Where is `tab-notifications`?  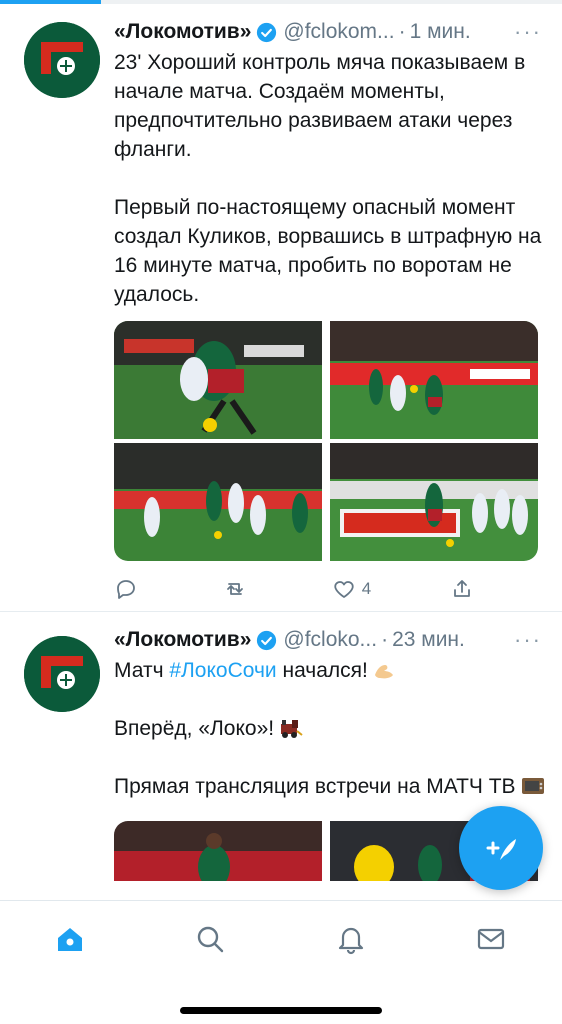
tab-notifications is located at coordinates (351, 939).